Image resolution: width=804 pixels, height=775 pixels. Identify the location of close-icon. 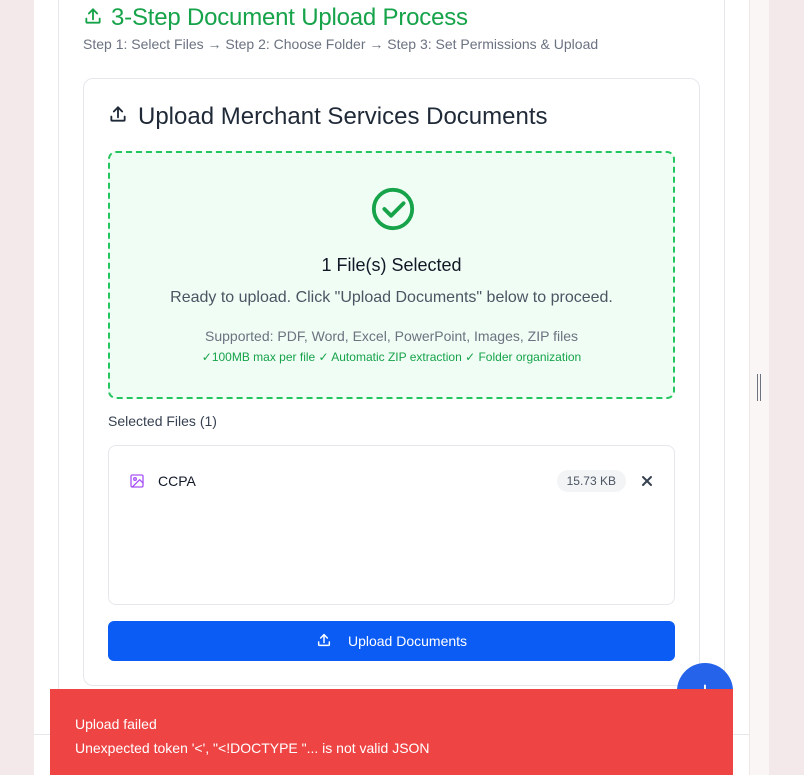
(647, 481).